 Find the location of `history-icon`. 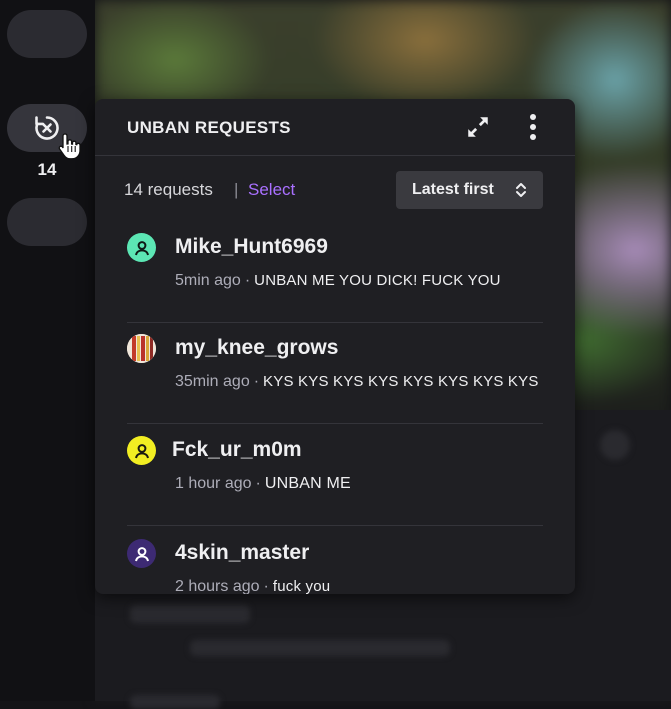

history-icon is located at coordinates (47, 128).